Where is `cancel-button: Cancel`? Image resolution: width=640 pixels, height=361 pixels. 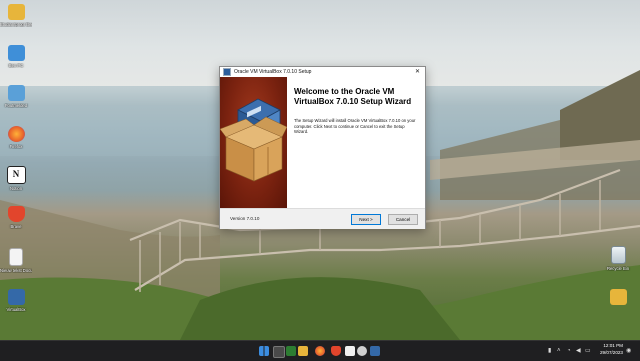
cancel-button: Cancel is located at coordinates (403, 219).